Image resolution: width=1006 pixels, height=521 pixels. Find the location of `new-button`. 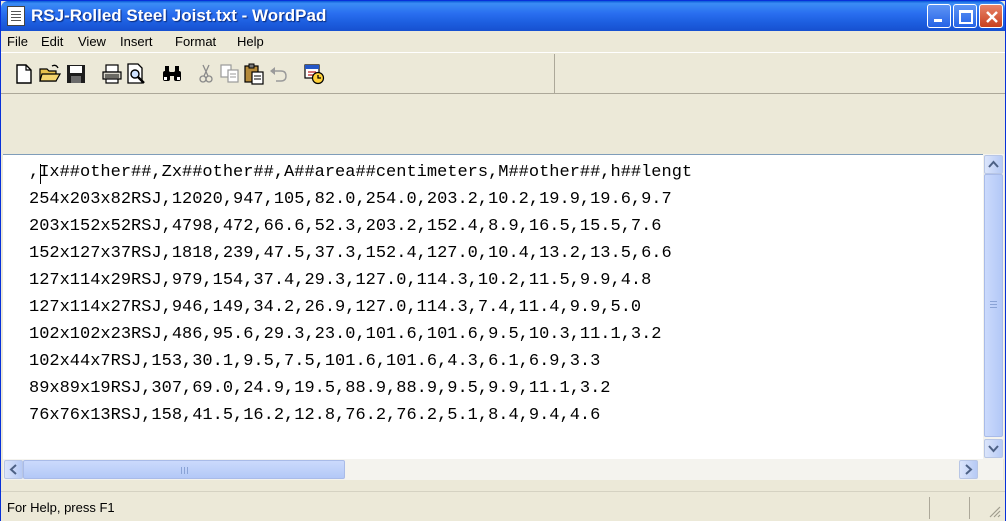

new-button is located at coordinates (24, 74).